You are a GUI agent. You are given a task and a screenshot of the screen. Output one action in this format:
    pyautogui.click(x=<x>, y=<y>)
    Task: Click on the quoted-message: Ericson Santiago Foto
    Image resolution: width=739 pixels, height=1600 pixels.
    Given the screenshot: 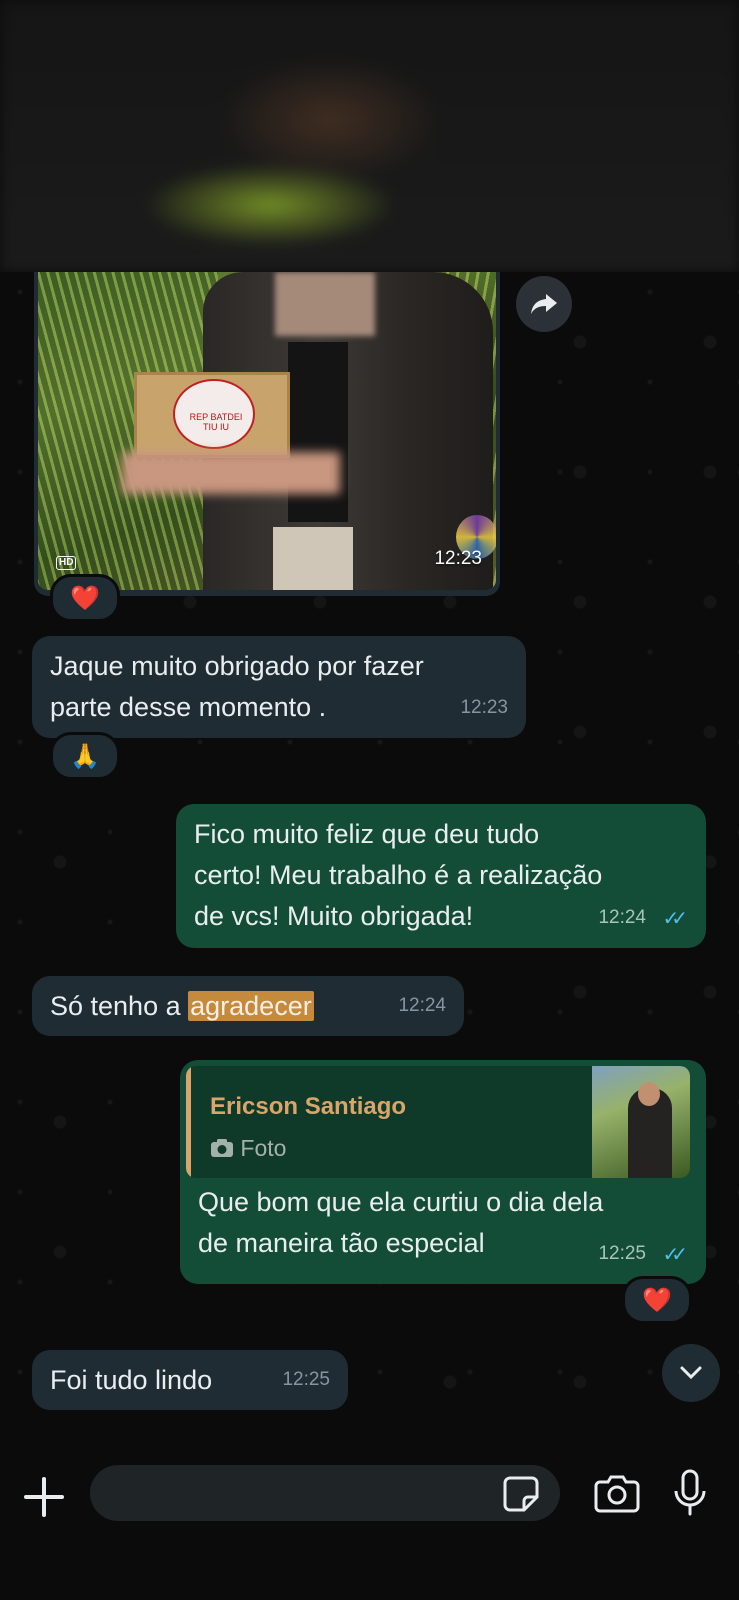 What is the action you would take?
    pyautogui.click(x=438, y=1122)
    